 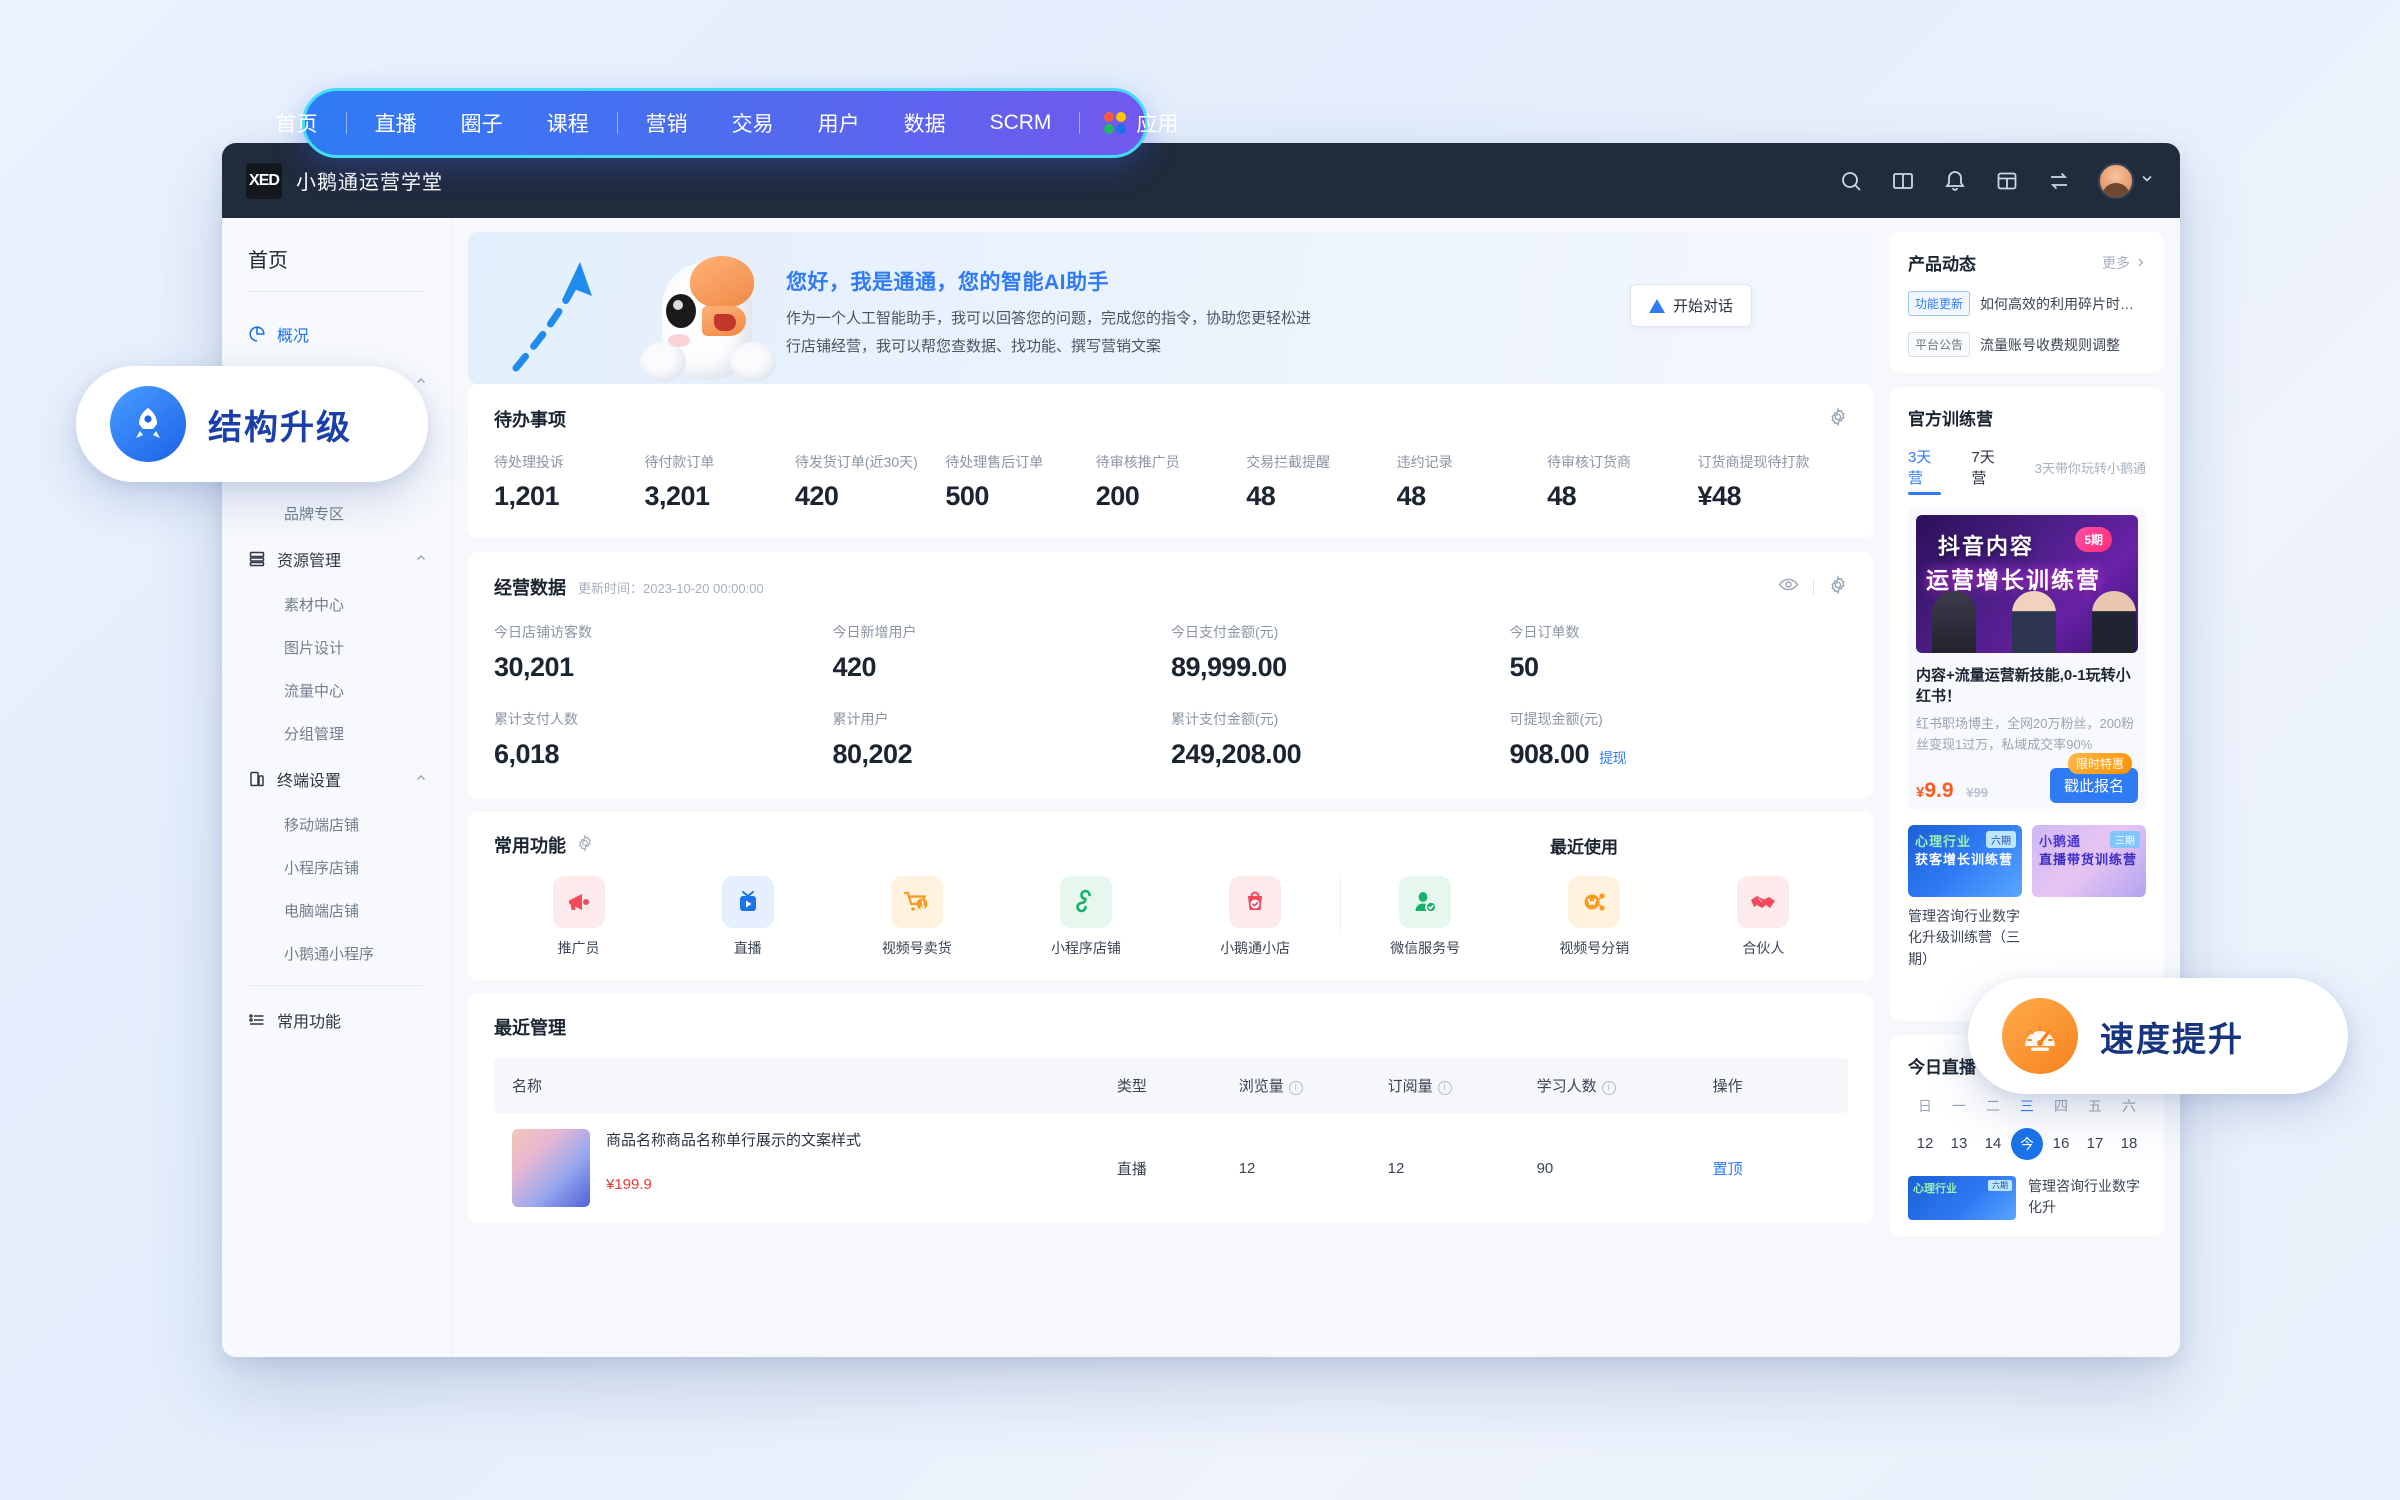 I want to click on todo-item-value: 1,201, so click(x=527, y=496).